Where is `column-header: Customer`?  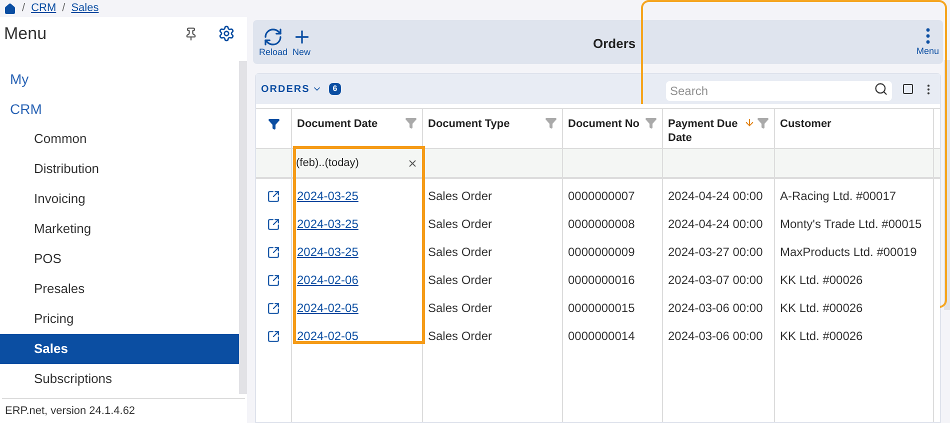 column-header: Customer is located at coordinates (854, 124).